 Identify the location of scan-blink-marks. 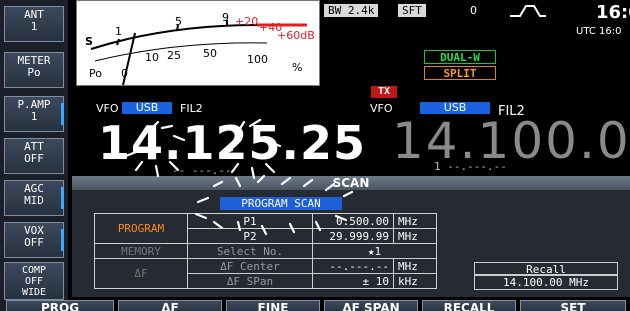
(239, 177).